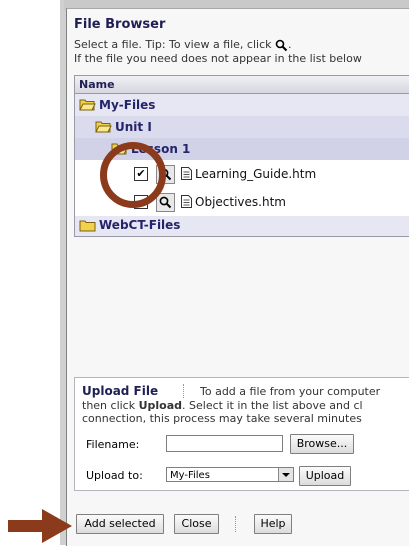  What do you see at coordinates (242, 105) in the screenshot?
I see `folder-row-my-files: My-Files` at bounding box center [242, 105].